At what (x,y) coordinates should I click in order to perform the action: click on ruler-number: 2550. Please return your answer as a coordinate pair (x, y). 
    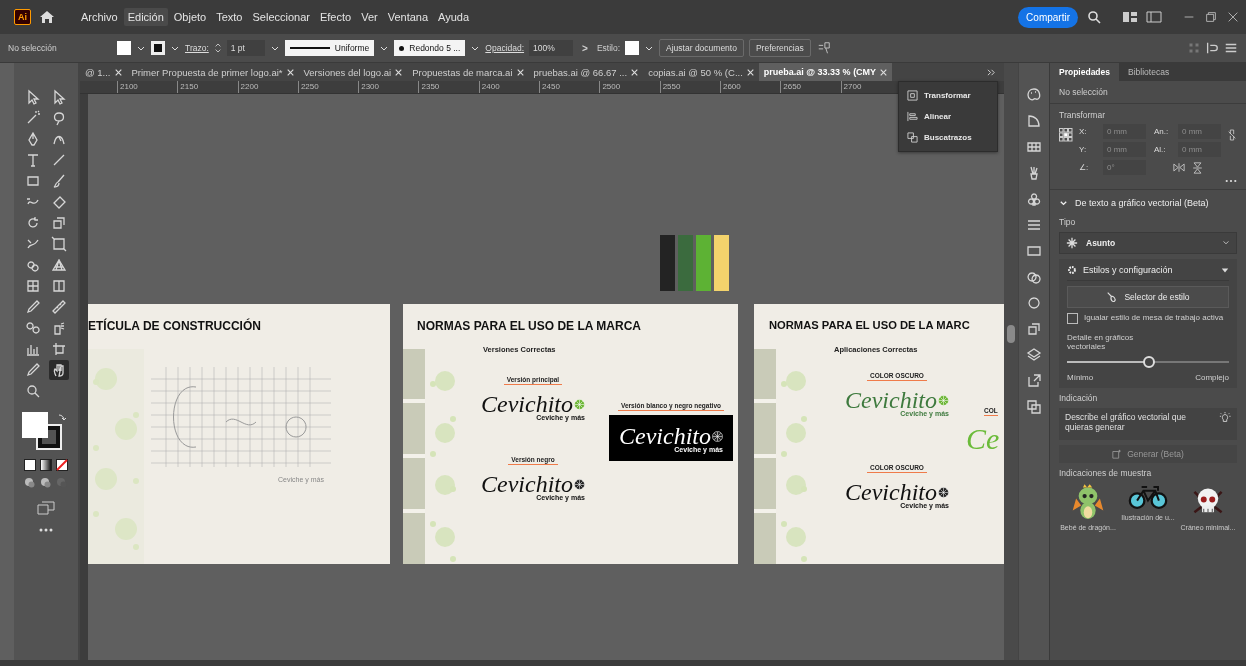
    Looking at the image, I should click on (689, 87).